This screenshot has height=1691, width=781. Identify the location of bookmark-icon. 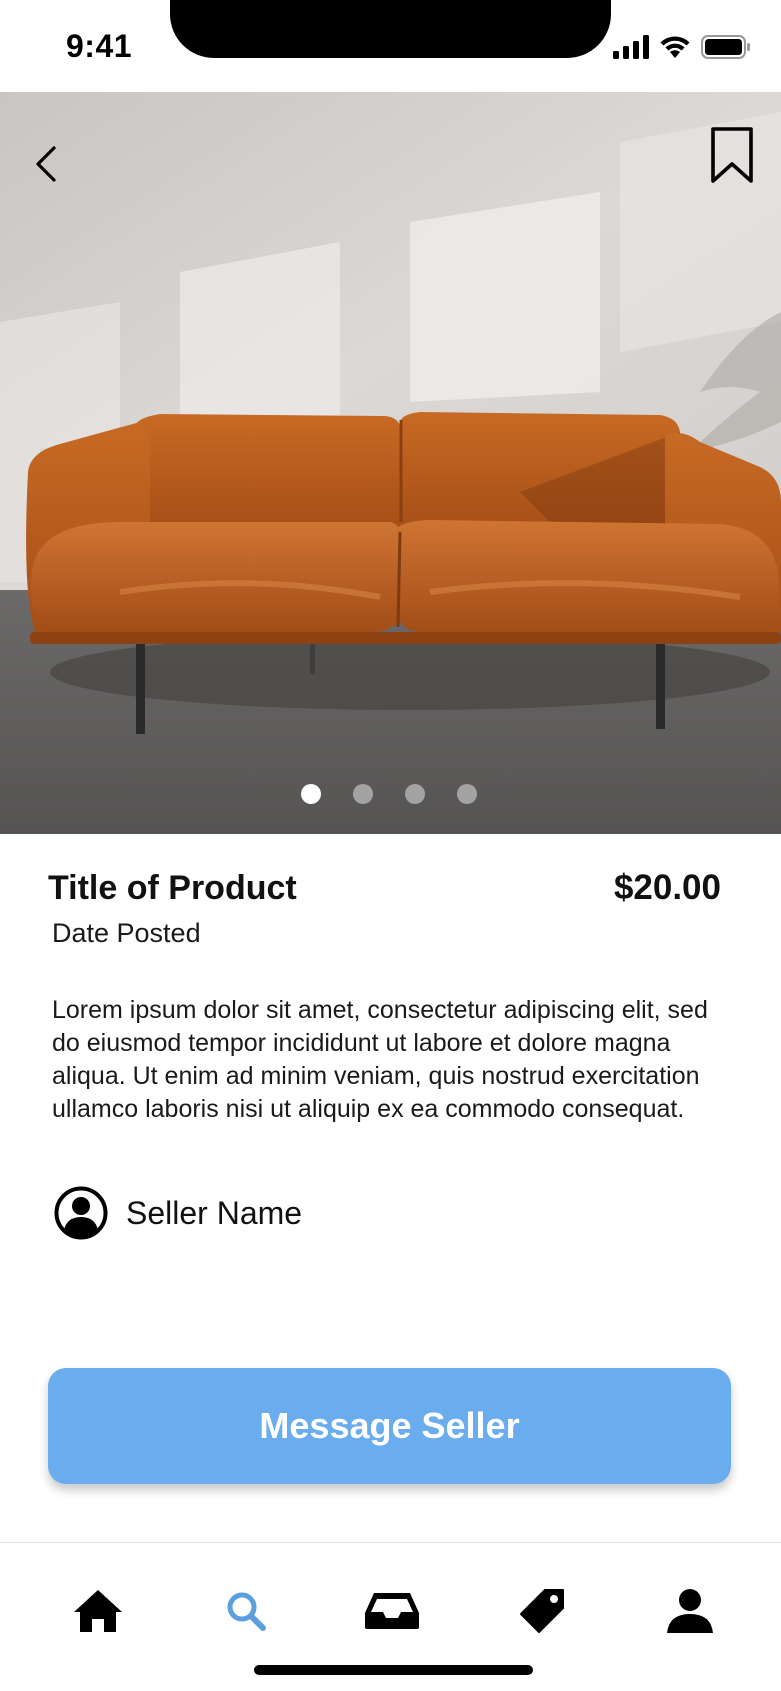
(732, 155).